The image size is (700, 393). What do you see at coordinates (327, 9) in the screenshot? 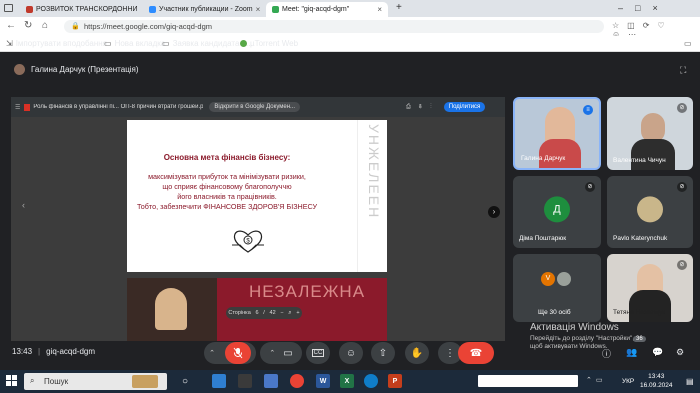
I see `browser-tab-3: Meet: "giq-acqd-dgm" ×` at bounding box center [327, 9].